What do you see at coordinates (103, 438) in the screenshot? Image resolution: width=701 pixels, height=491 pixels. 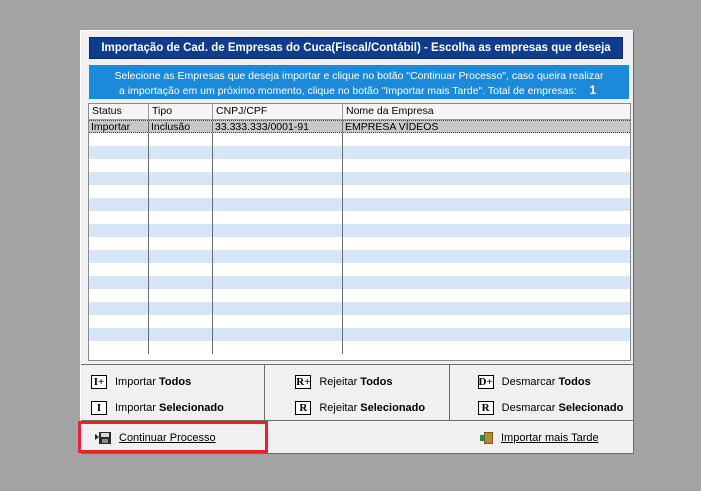 I see `save-disk-icon` at bounding box center [103, 438].